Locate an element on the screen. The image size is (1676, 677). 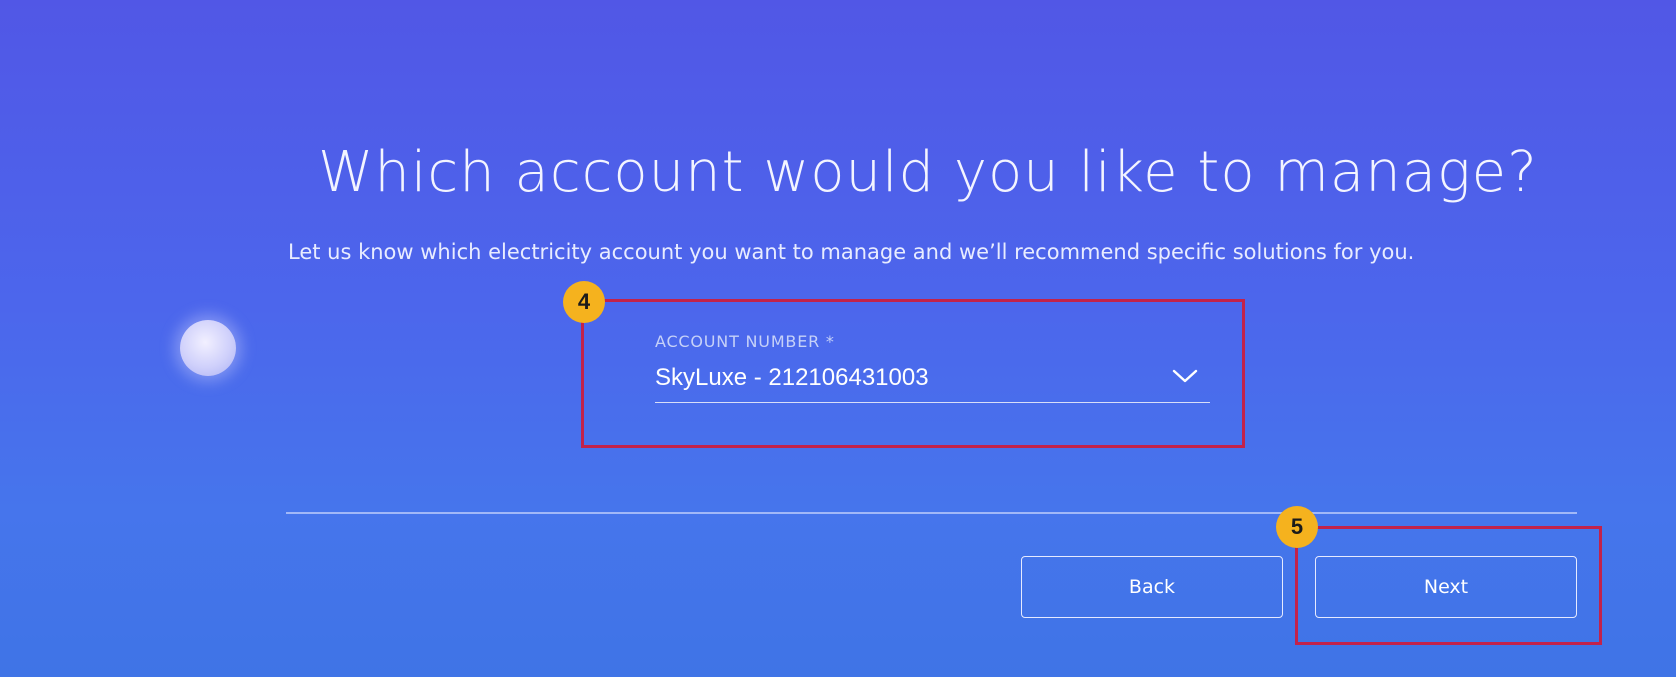
decorative-orb-icon is located at coordinates (208, 348).